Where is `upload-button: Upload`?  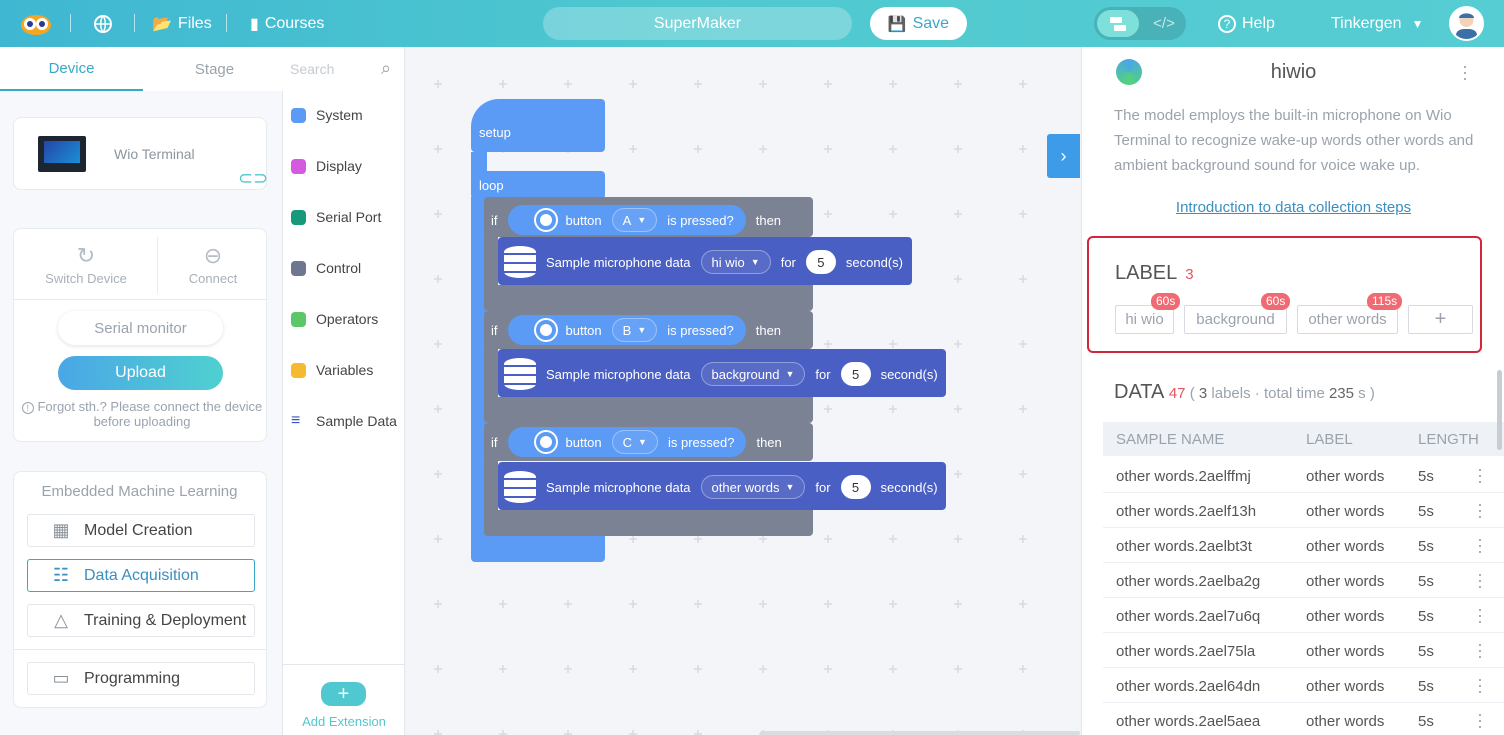 upload-button: Upload is located at coordinates (140, 373).